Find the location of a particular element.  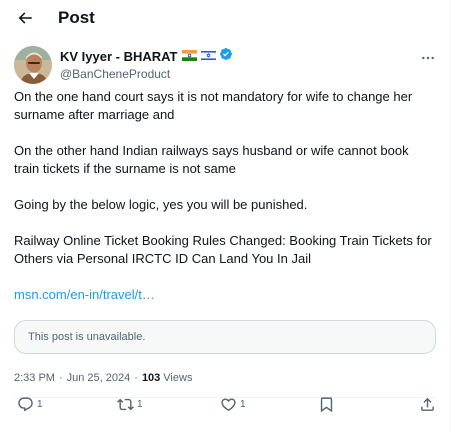

avatar-image is located at coordinates (33, 65).